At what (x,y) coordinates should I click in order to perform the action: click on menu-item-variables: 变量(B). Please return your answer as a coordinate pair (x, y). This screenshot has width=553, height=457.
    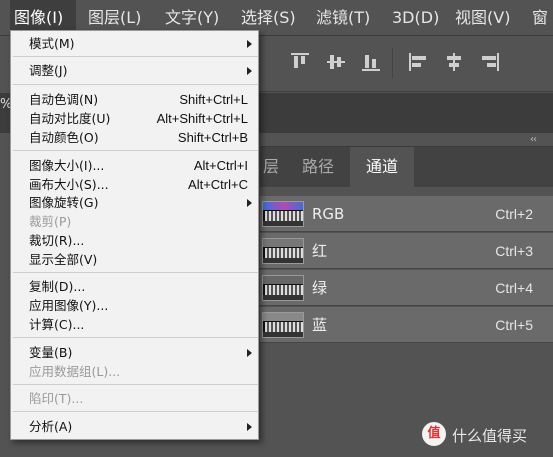
    Looking at the image, I should click on (135, 352).